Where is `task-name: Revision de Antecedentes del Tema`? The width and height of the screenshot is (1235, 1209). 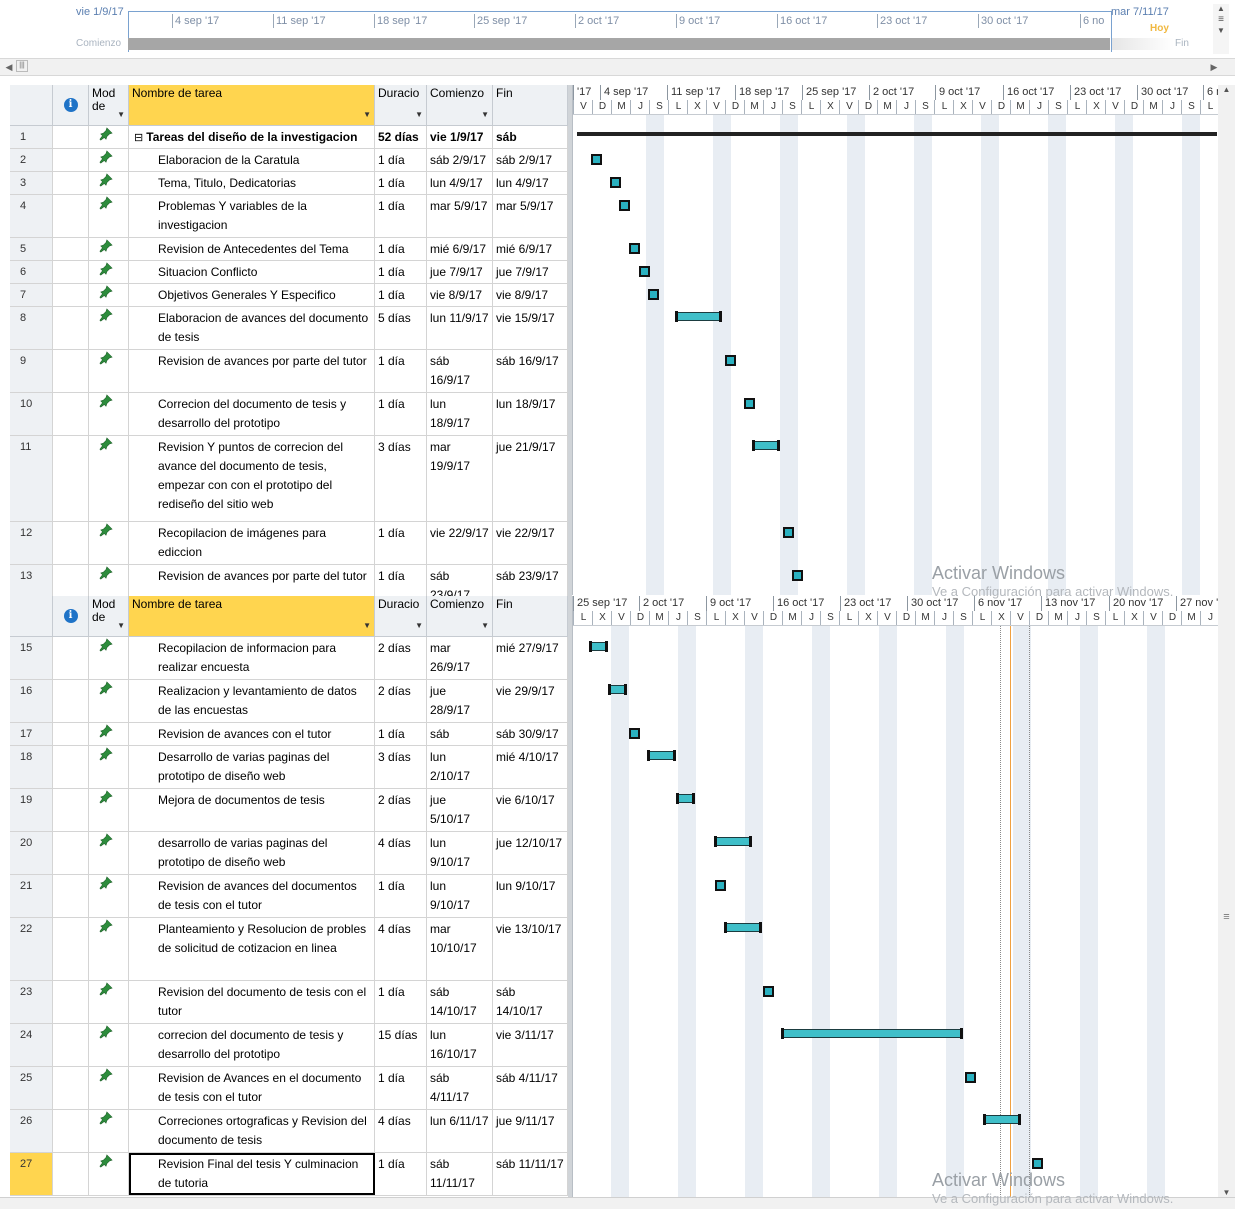
task-name: Revision de Antecedentes del Tema is located at coordinates (252, 249).